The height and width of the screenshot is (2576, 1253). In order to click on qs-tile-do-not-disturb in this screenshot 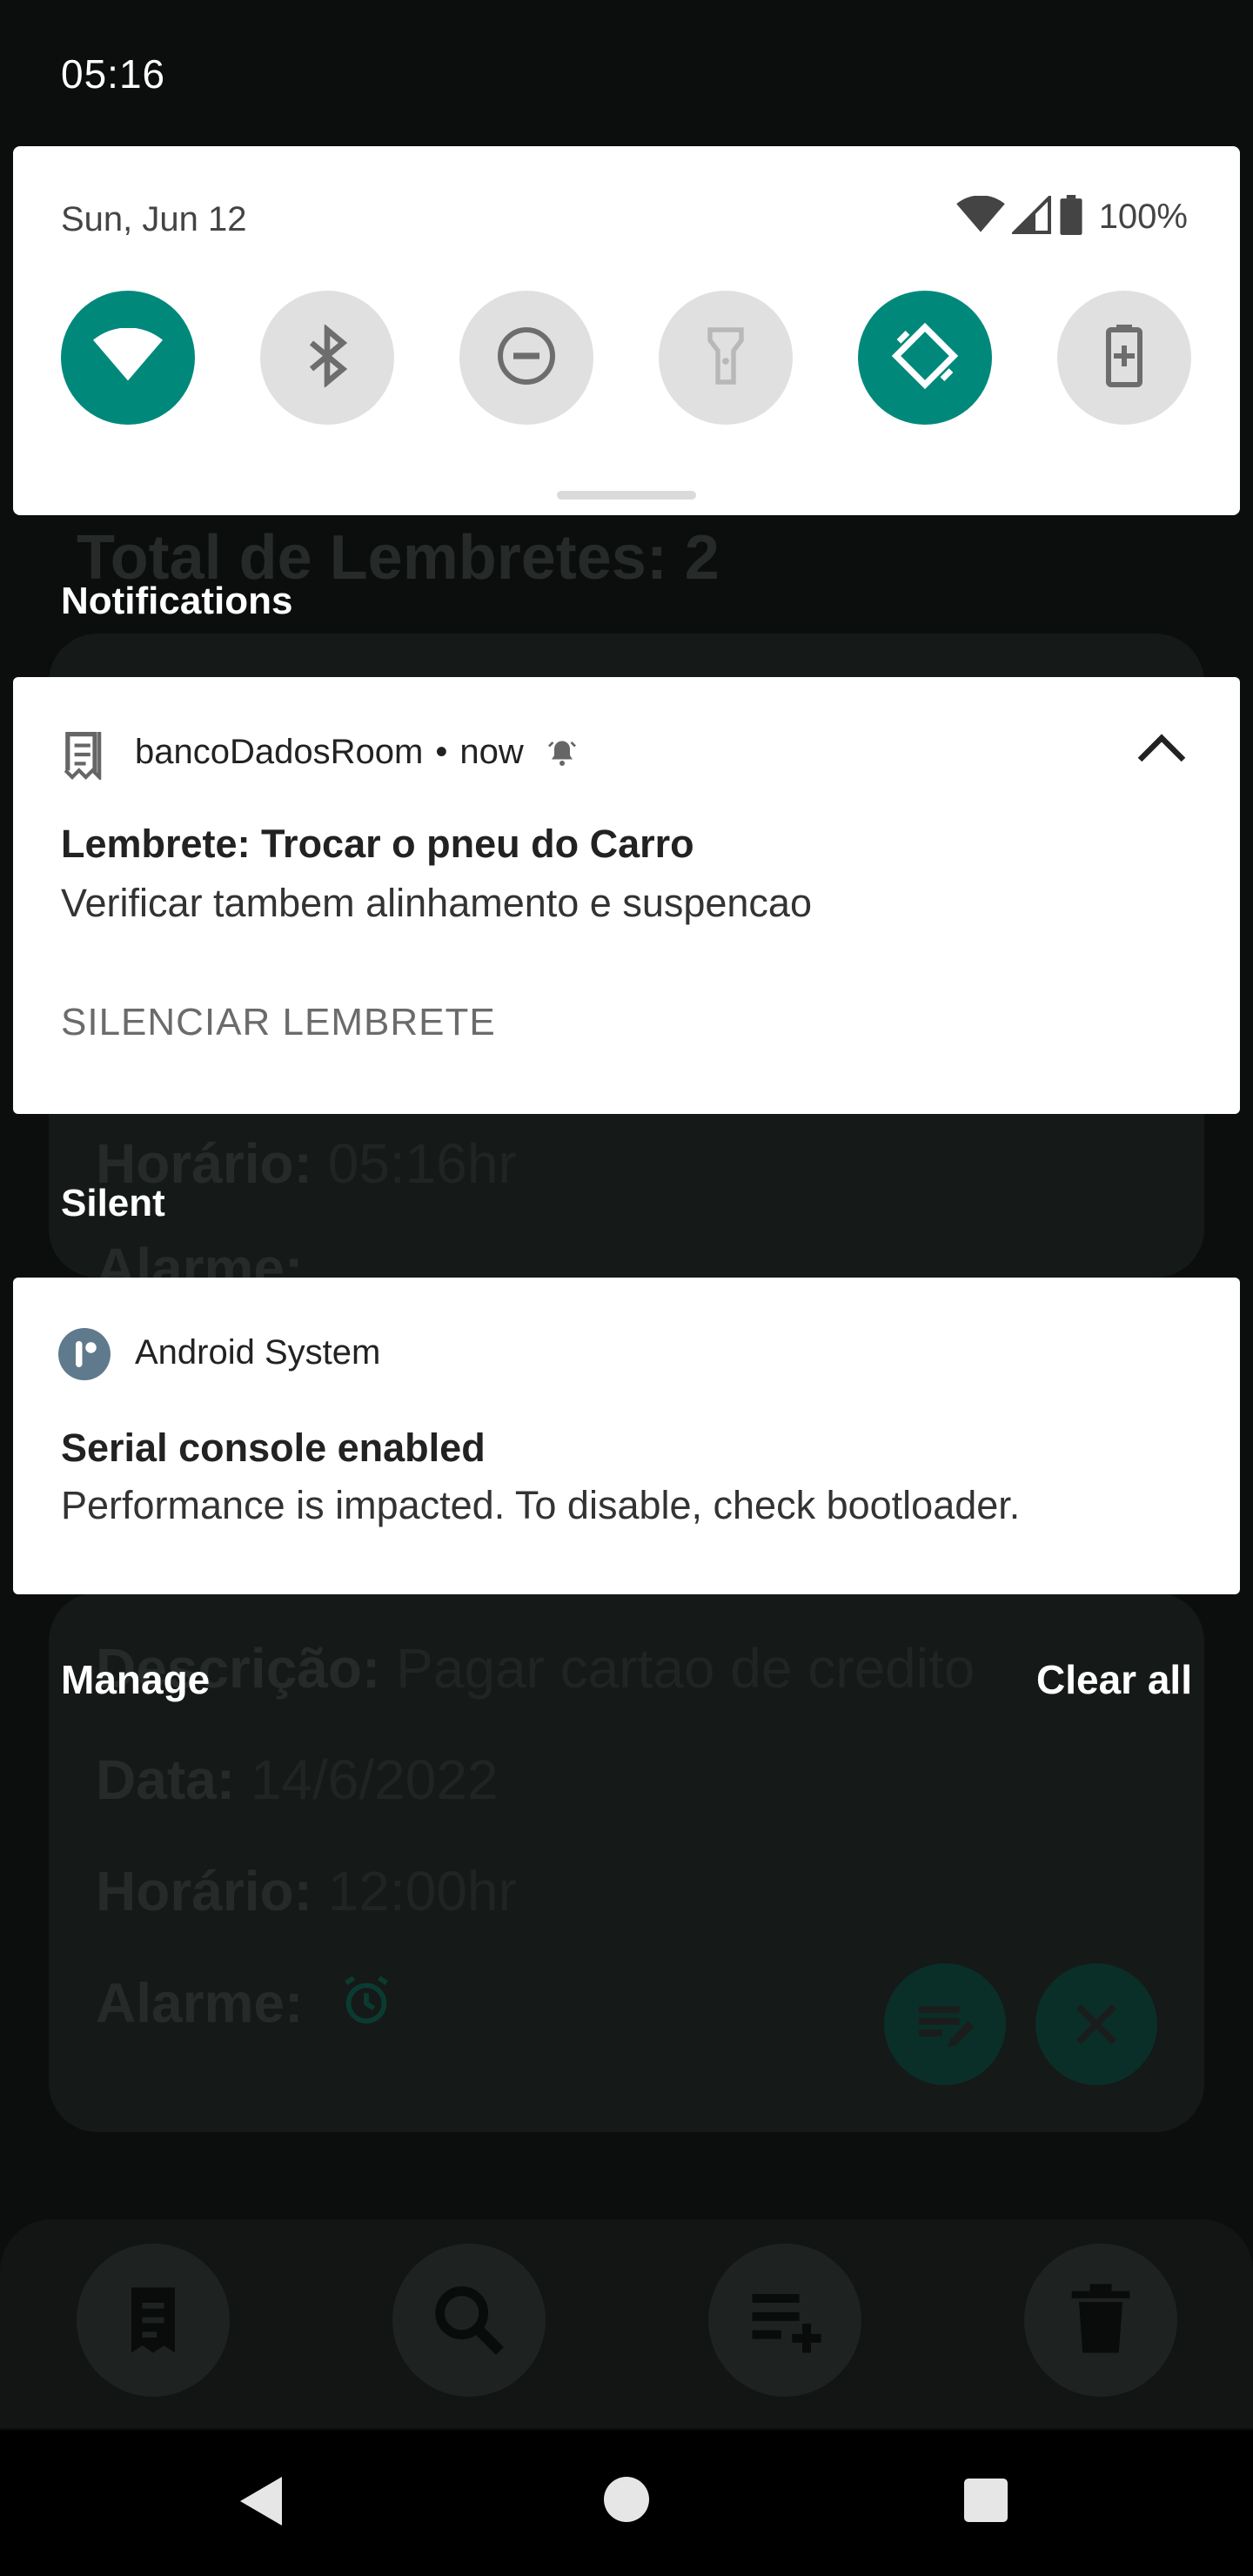, I will do `click(526, 358)`.